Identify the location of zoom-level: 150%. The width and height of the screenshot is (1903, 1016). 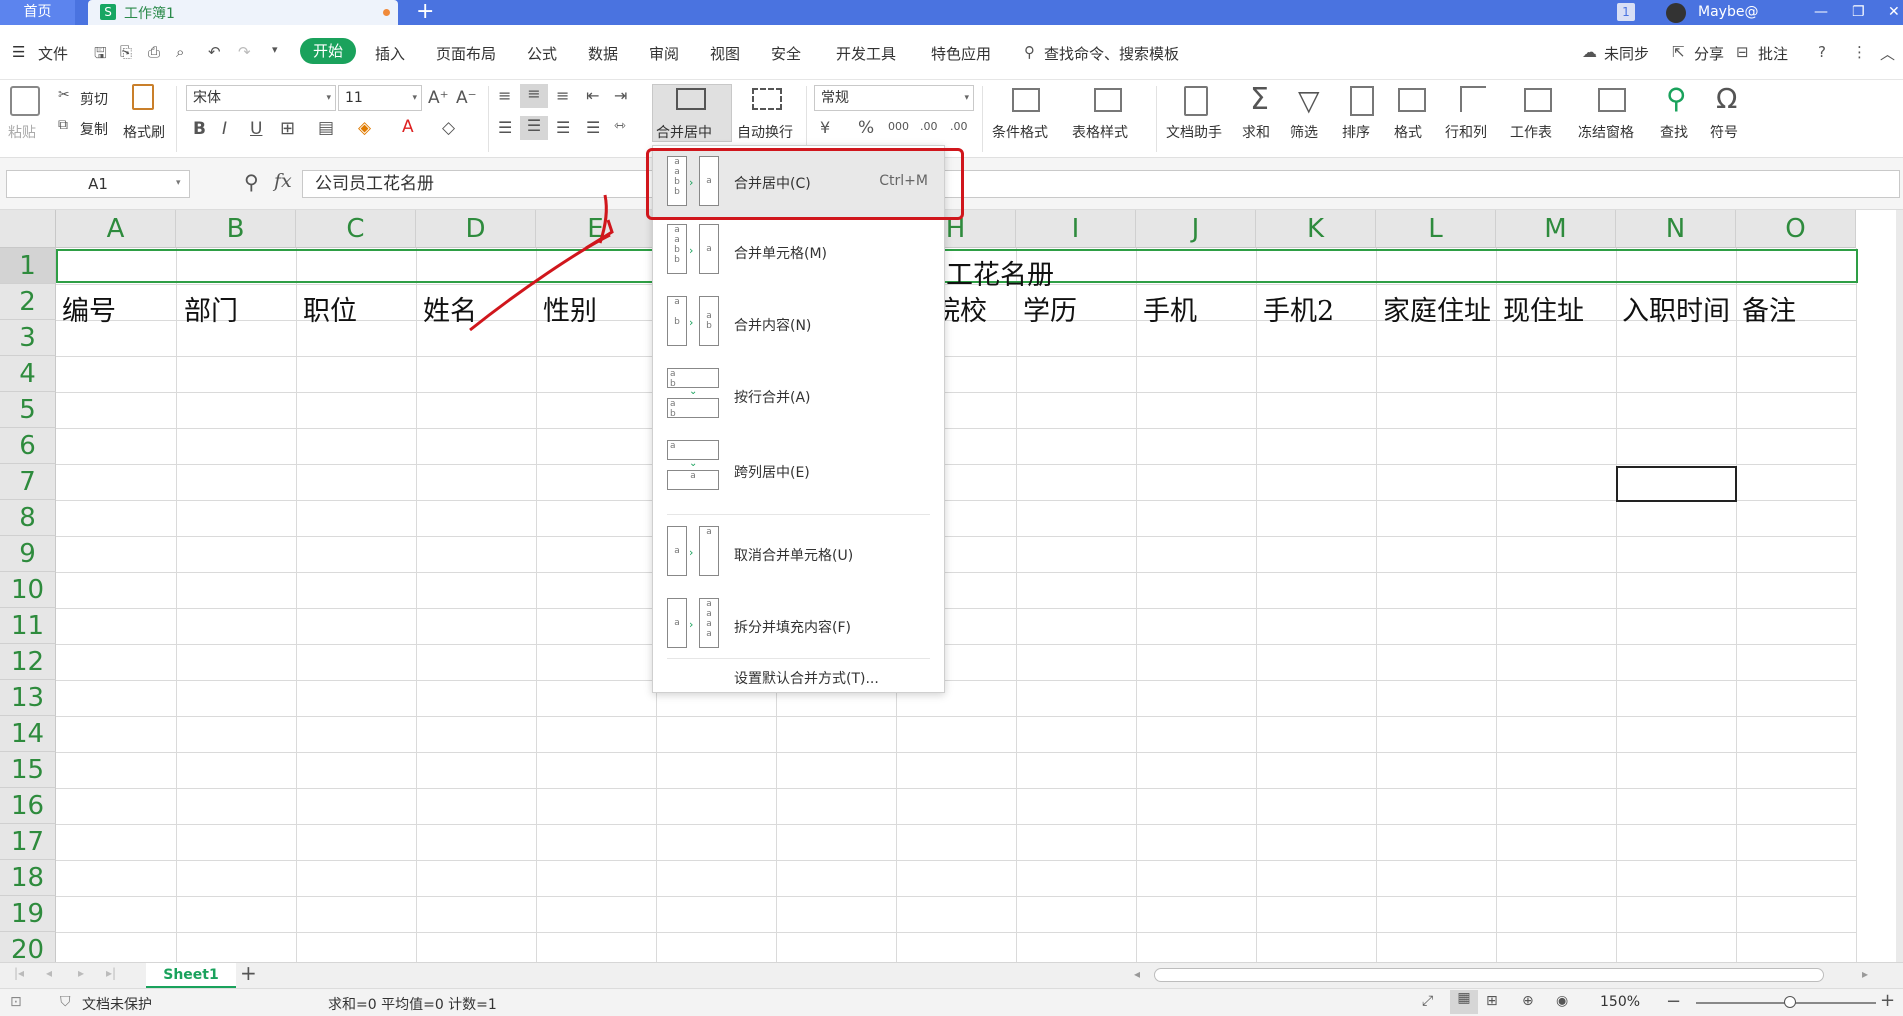
(1620, 1002).